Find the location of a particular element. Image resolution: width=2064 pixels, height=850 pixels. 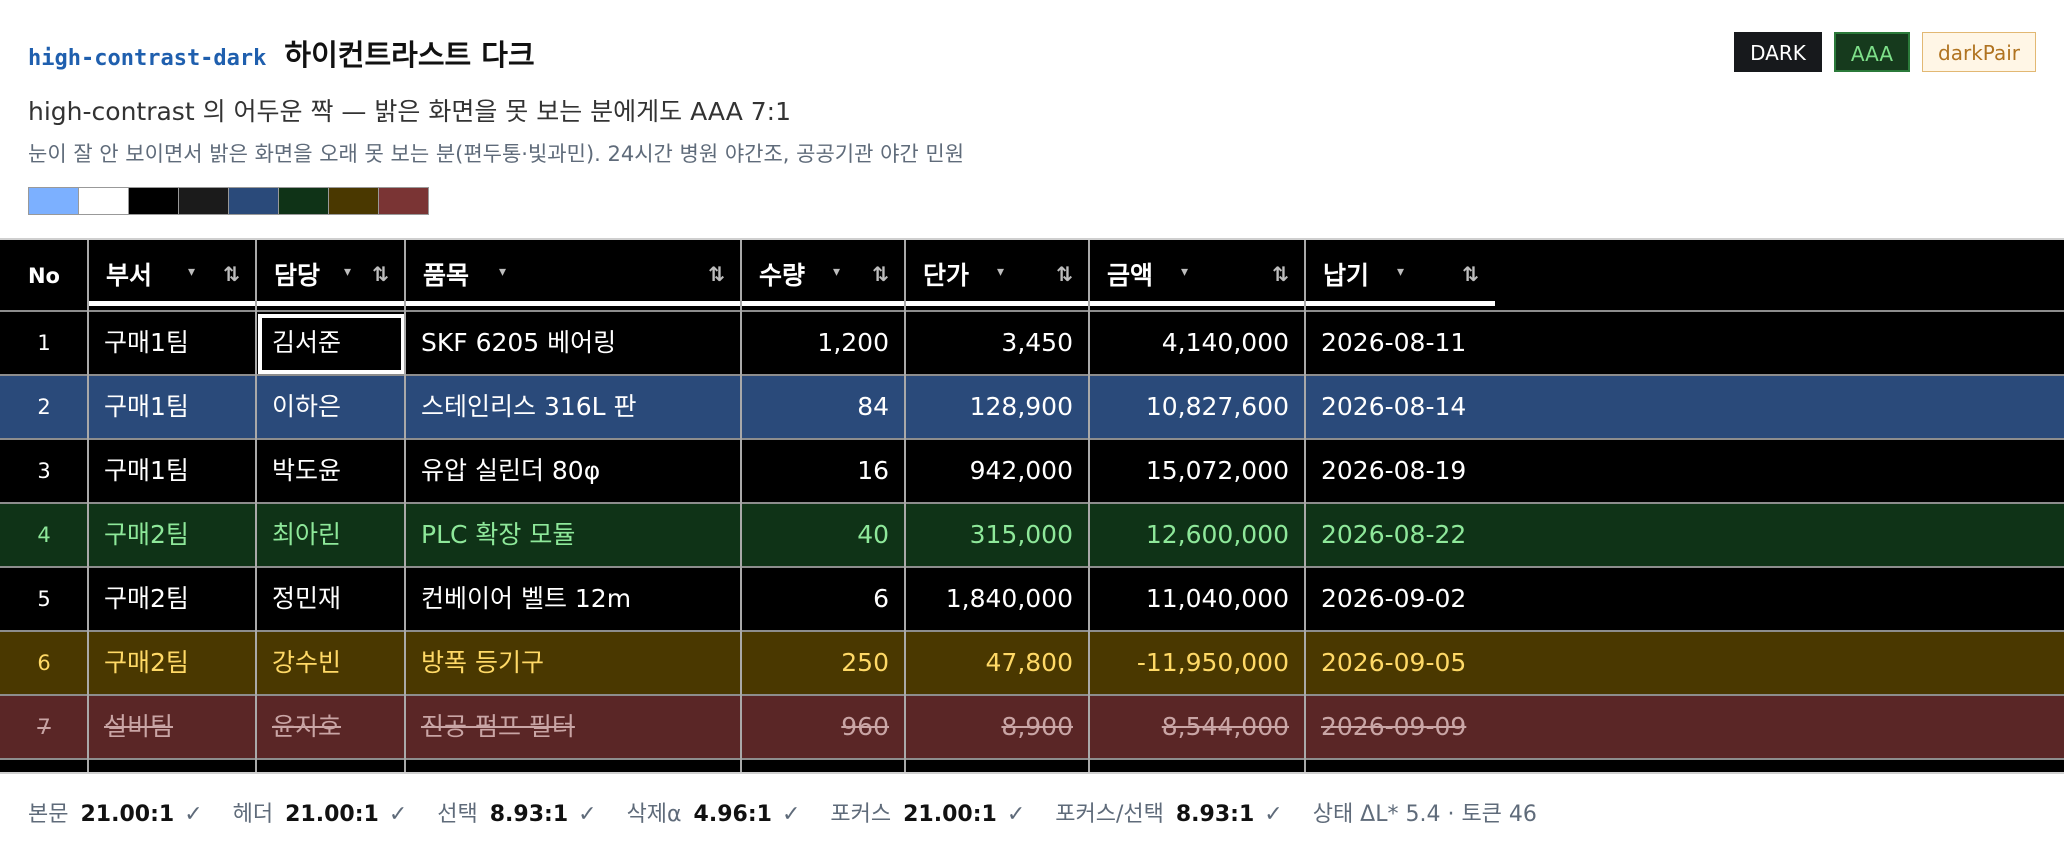

cell-item: PLC 확장 모듈 is located at coordinates (573, 535).